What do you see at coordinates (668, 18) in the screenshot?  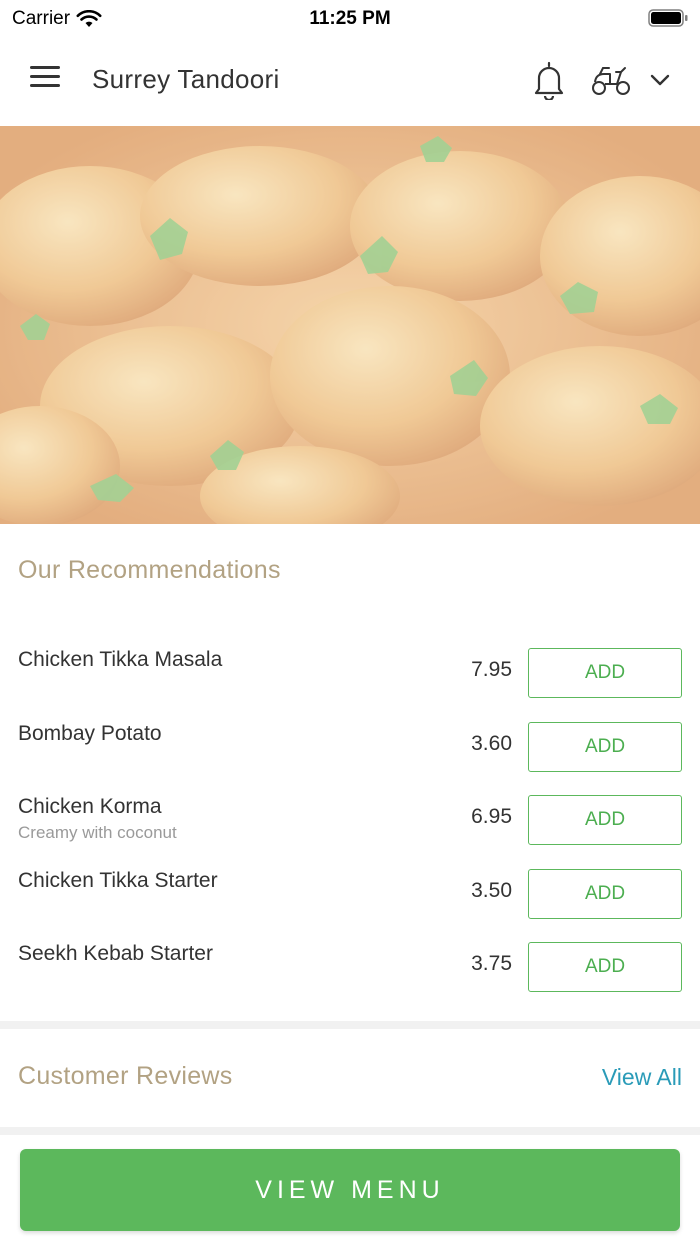 I see `battery-icon` at bounding box center [668, 18].